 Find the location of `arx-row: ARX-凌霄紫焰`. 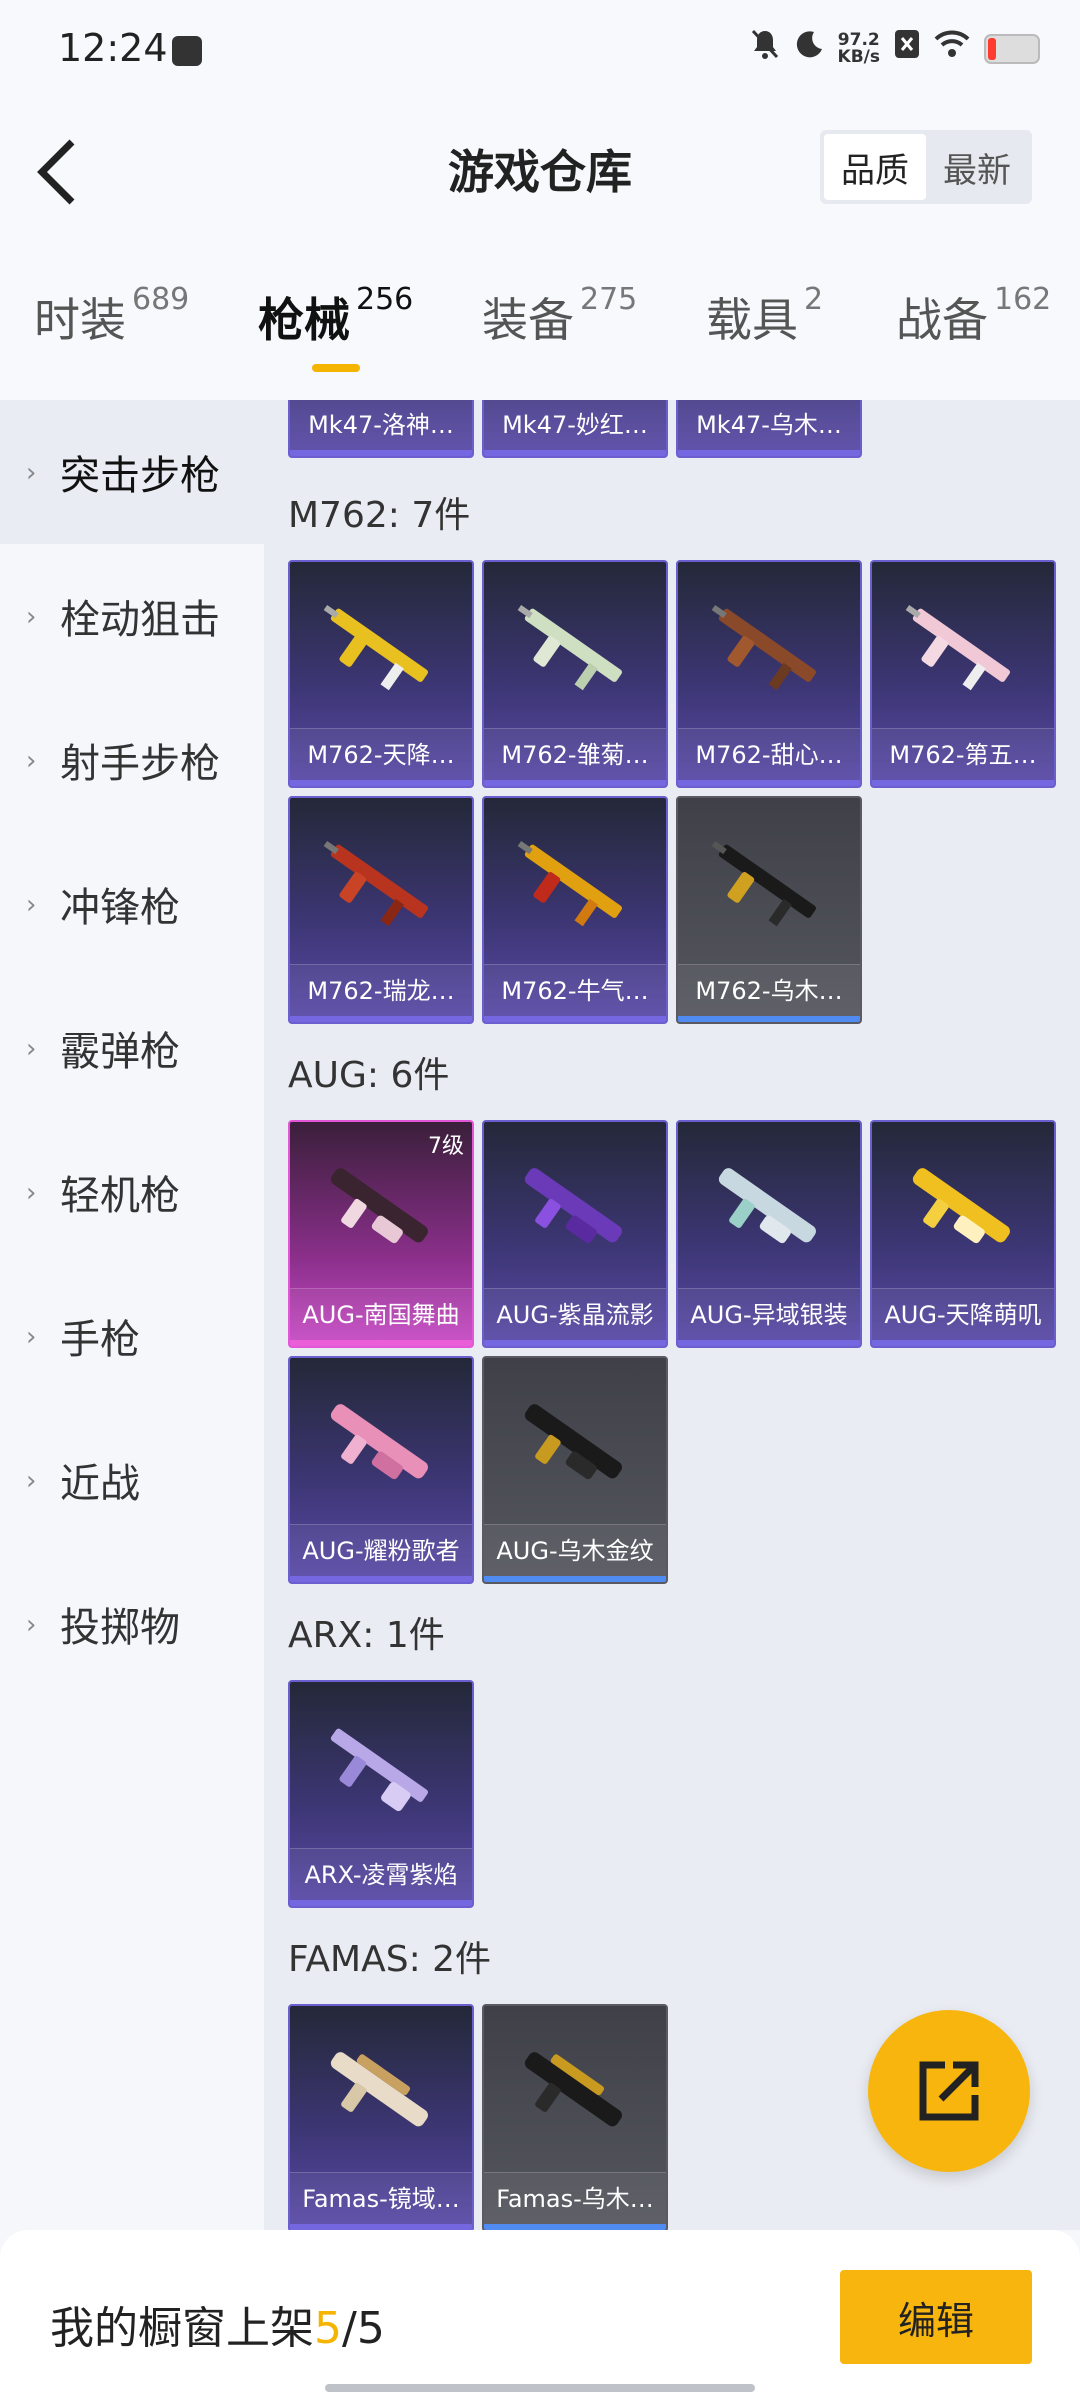

arx-row: ARX-凌霄紫焰 is located at coordinates (381, 1794).